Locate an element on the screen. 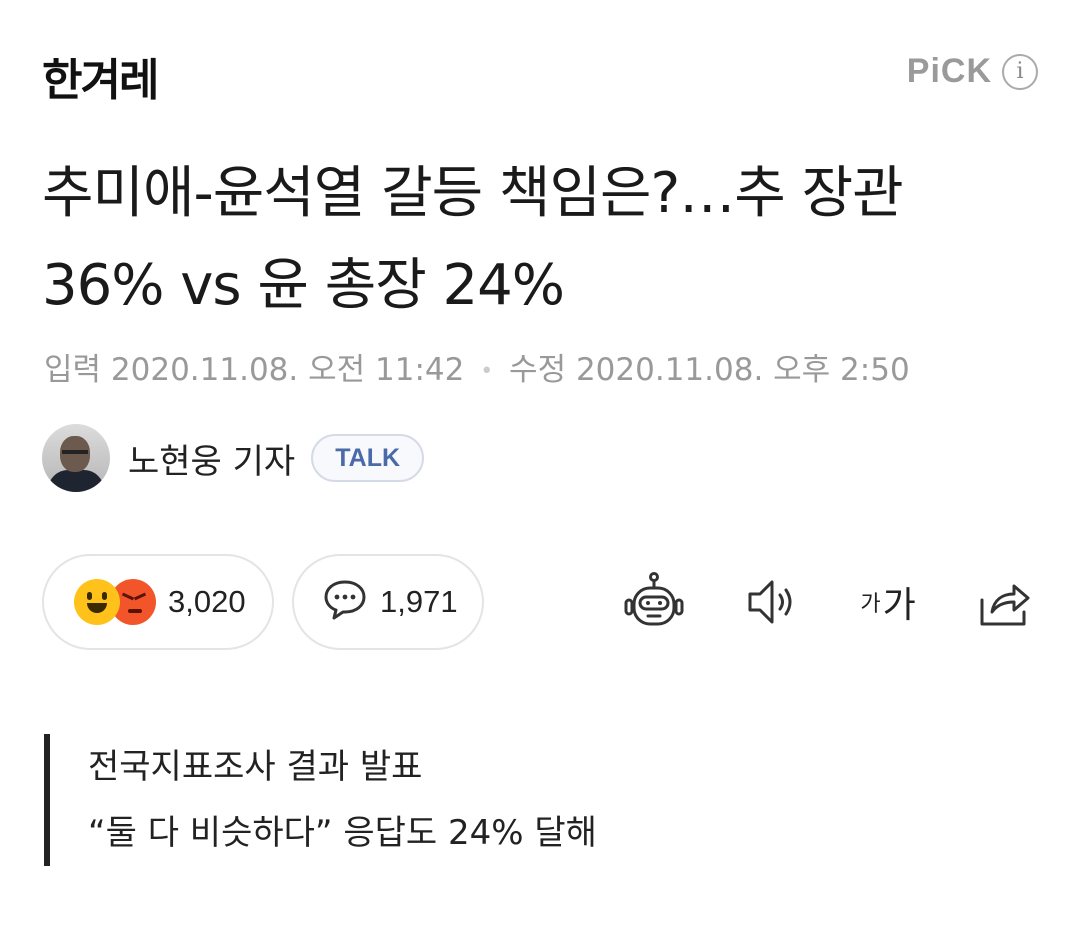 This screenshot has height=932, width=1080. edit-label: 수정 is located at coordinates (538, 370).